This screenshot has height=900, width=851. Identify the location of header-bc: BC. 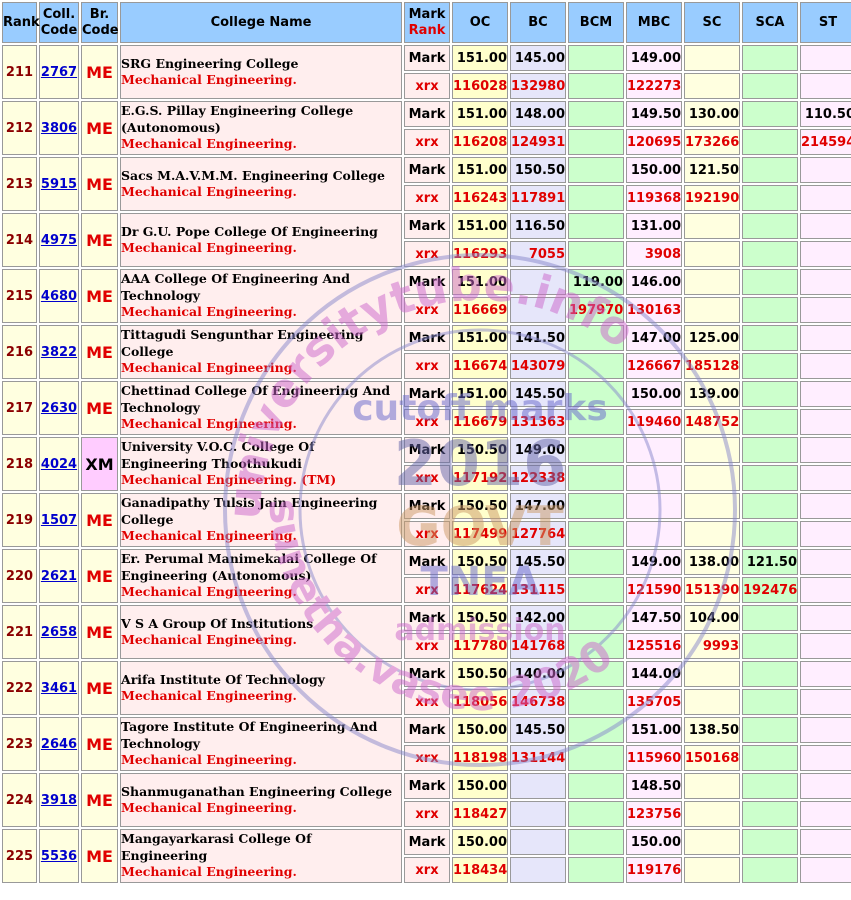
(538, 22).